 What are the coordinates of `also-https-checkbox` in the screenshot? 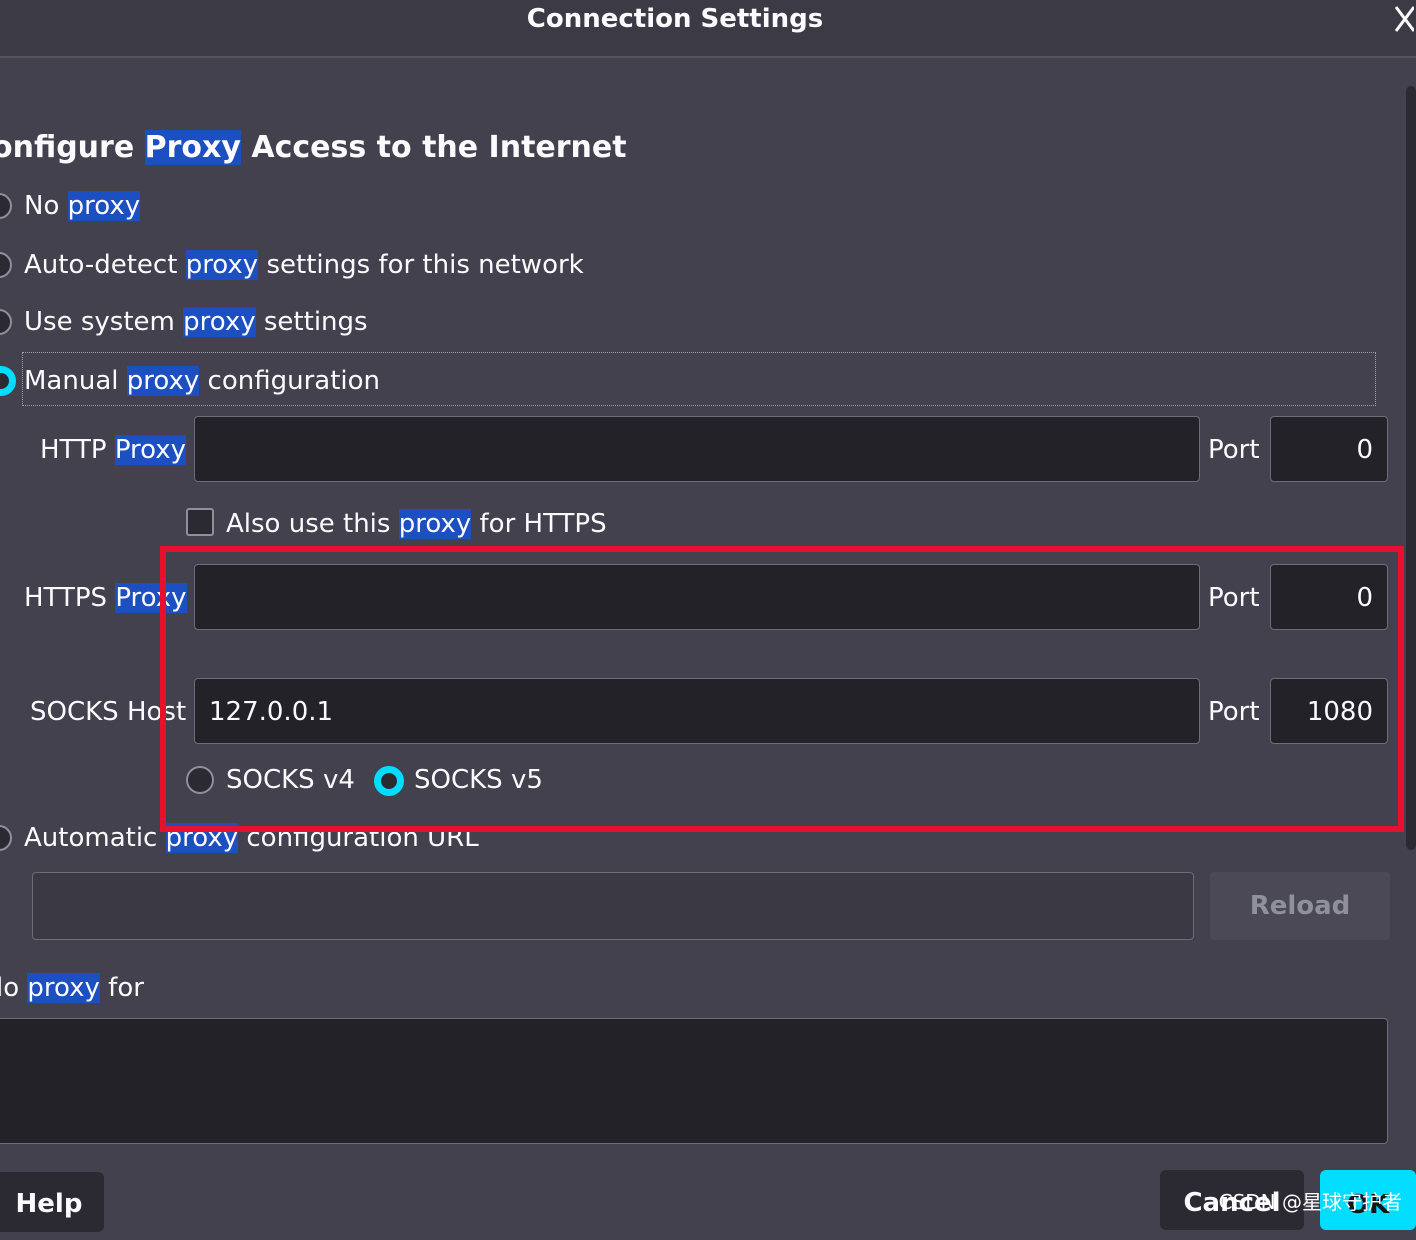 It's located at (200, 522).